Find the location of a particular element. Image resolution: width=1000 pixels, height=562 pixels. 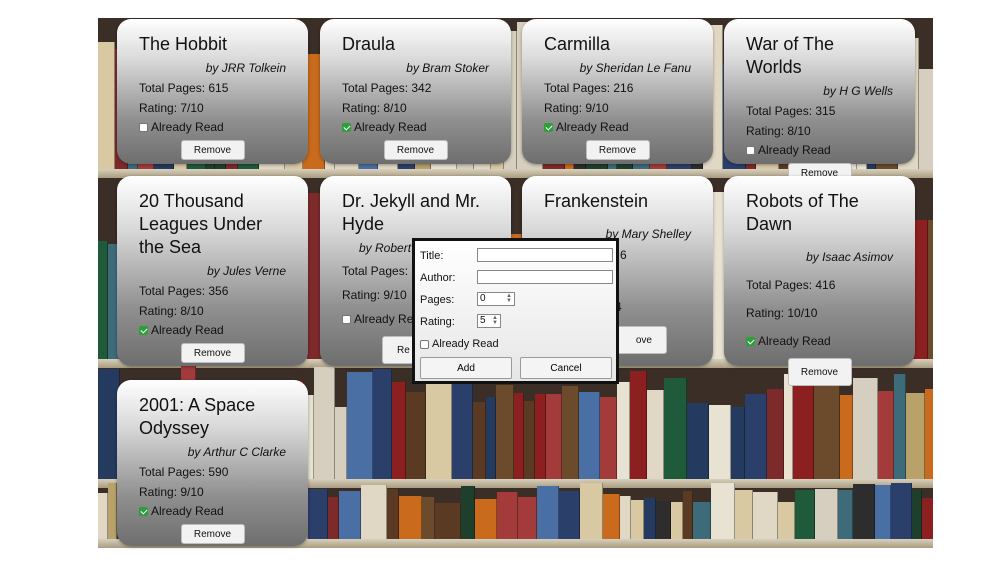

pages-stepper: 0 ▲ ▼ is located at coordinates (496, 299).